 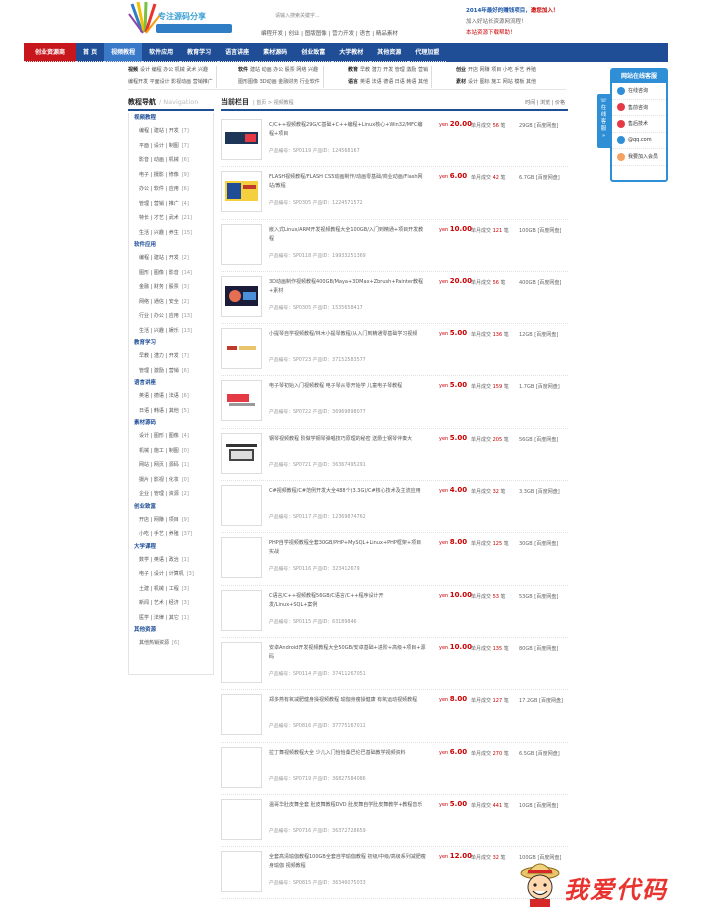 I want to click on sidebar-category: 软件应用, so click(x=171, y=245).